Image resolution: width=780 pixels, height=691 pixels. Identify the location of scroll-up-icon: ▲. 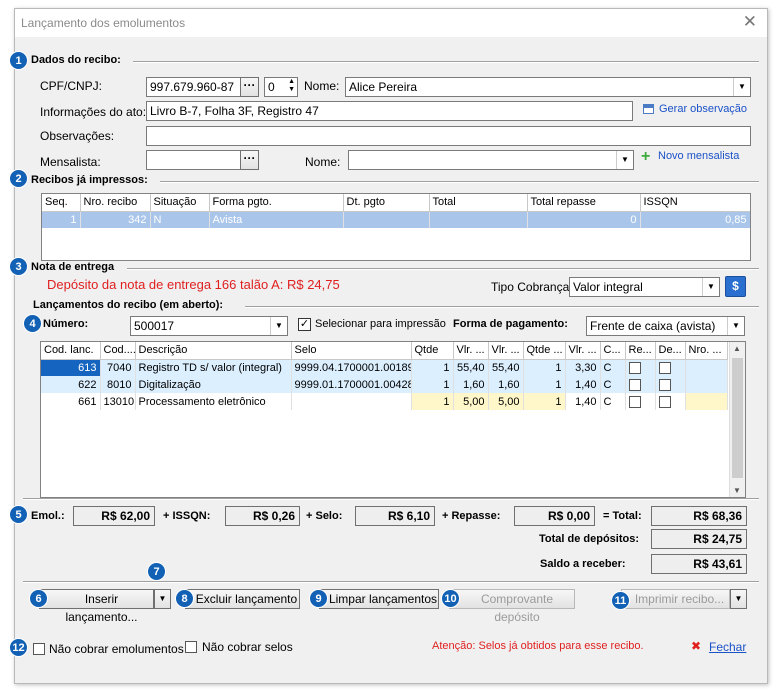
(737, 348).